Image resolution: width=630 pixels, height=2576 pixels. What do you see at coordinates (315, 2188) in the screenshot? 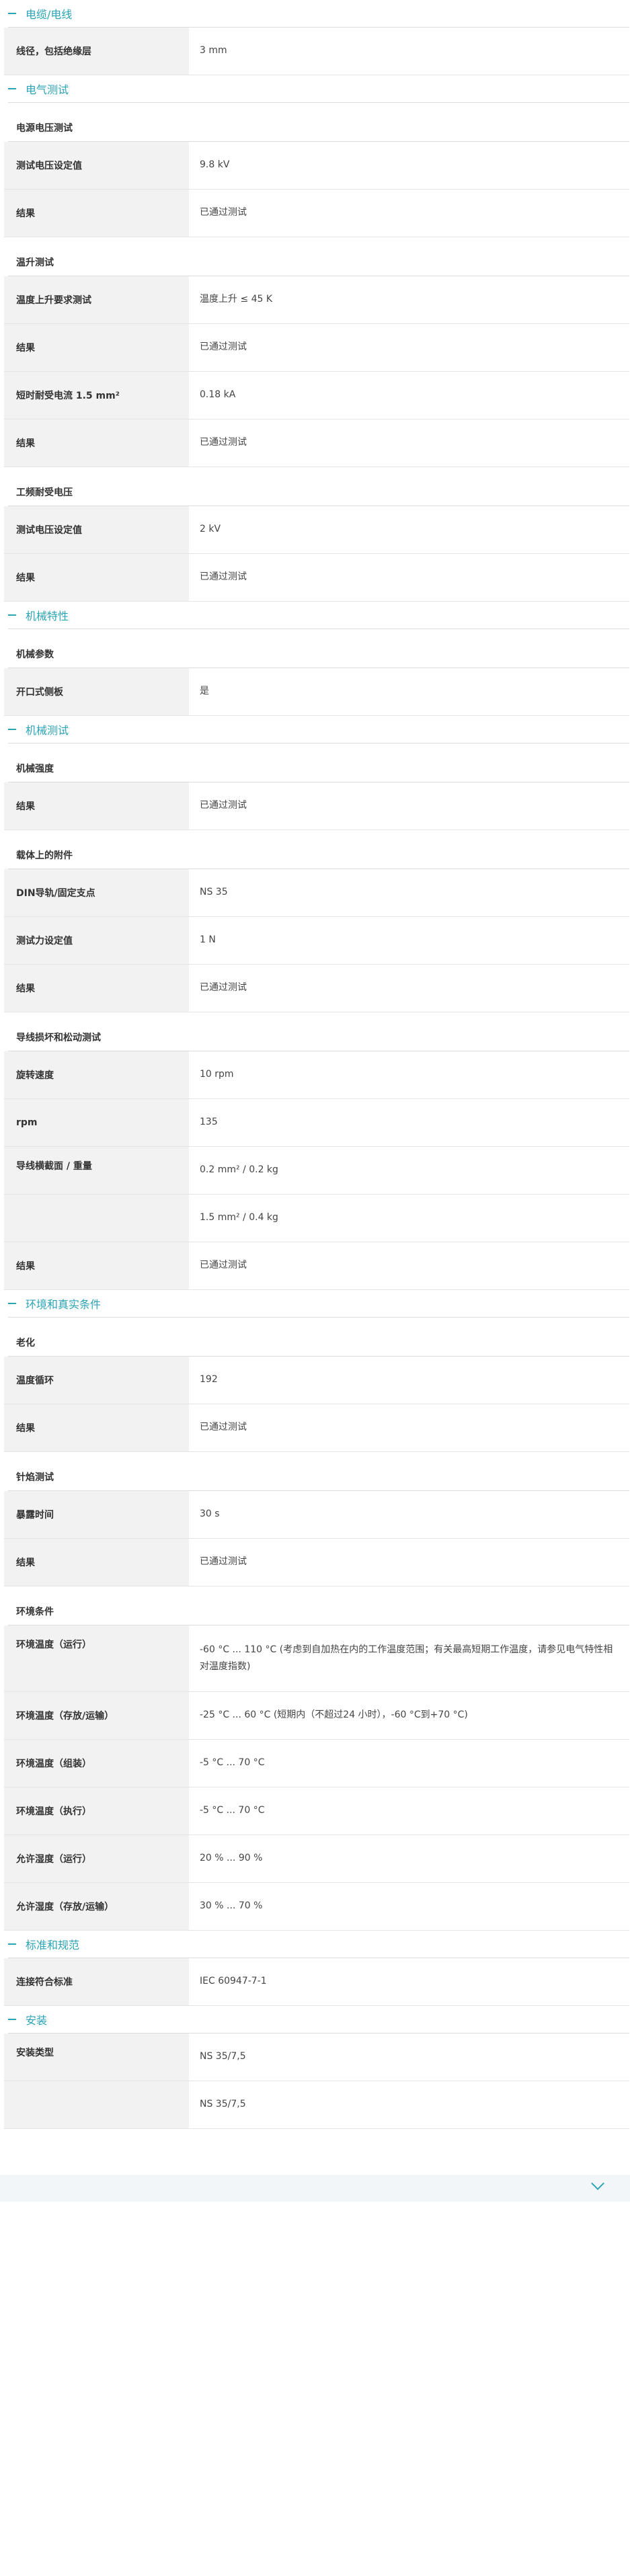
I see `footer-bar` at bounding box center [315, 2188].